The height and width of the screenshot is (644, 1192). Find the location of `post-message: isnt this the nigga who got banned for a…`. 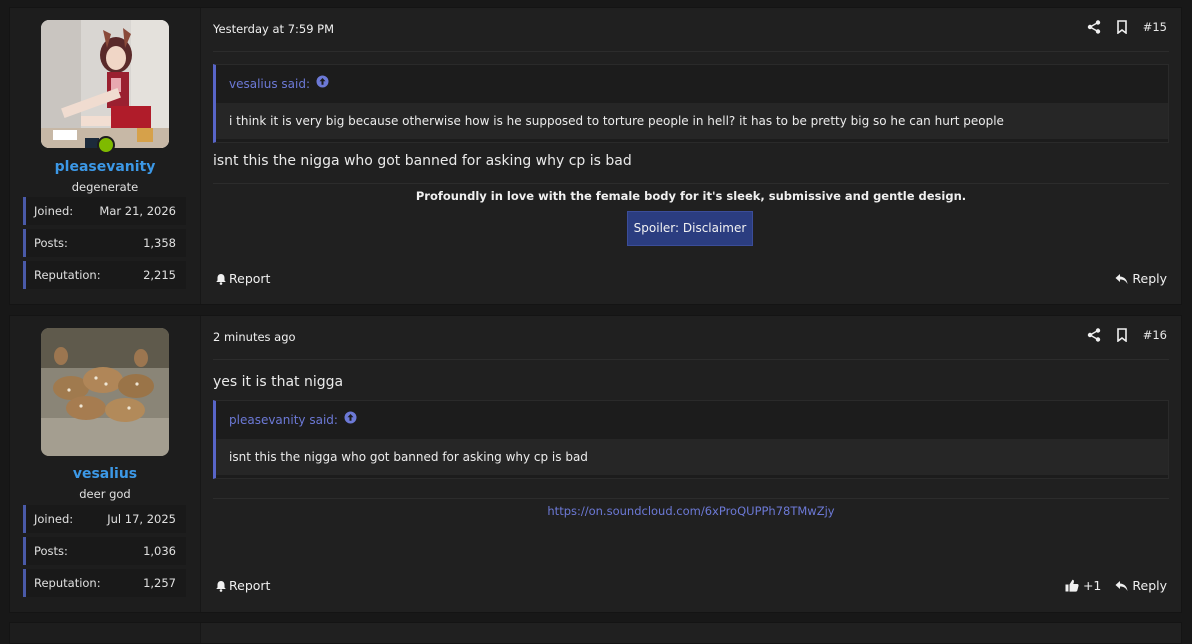

post-message: isnt this the nigga who got banned for a… is located at coordinates (422, 161).